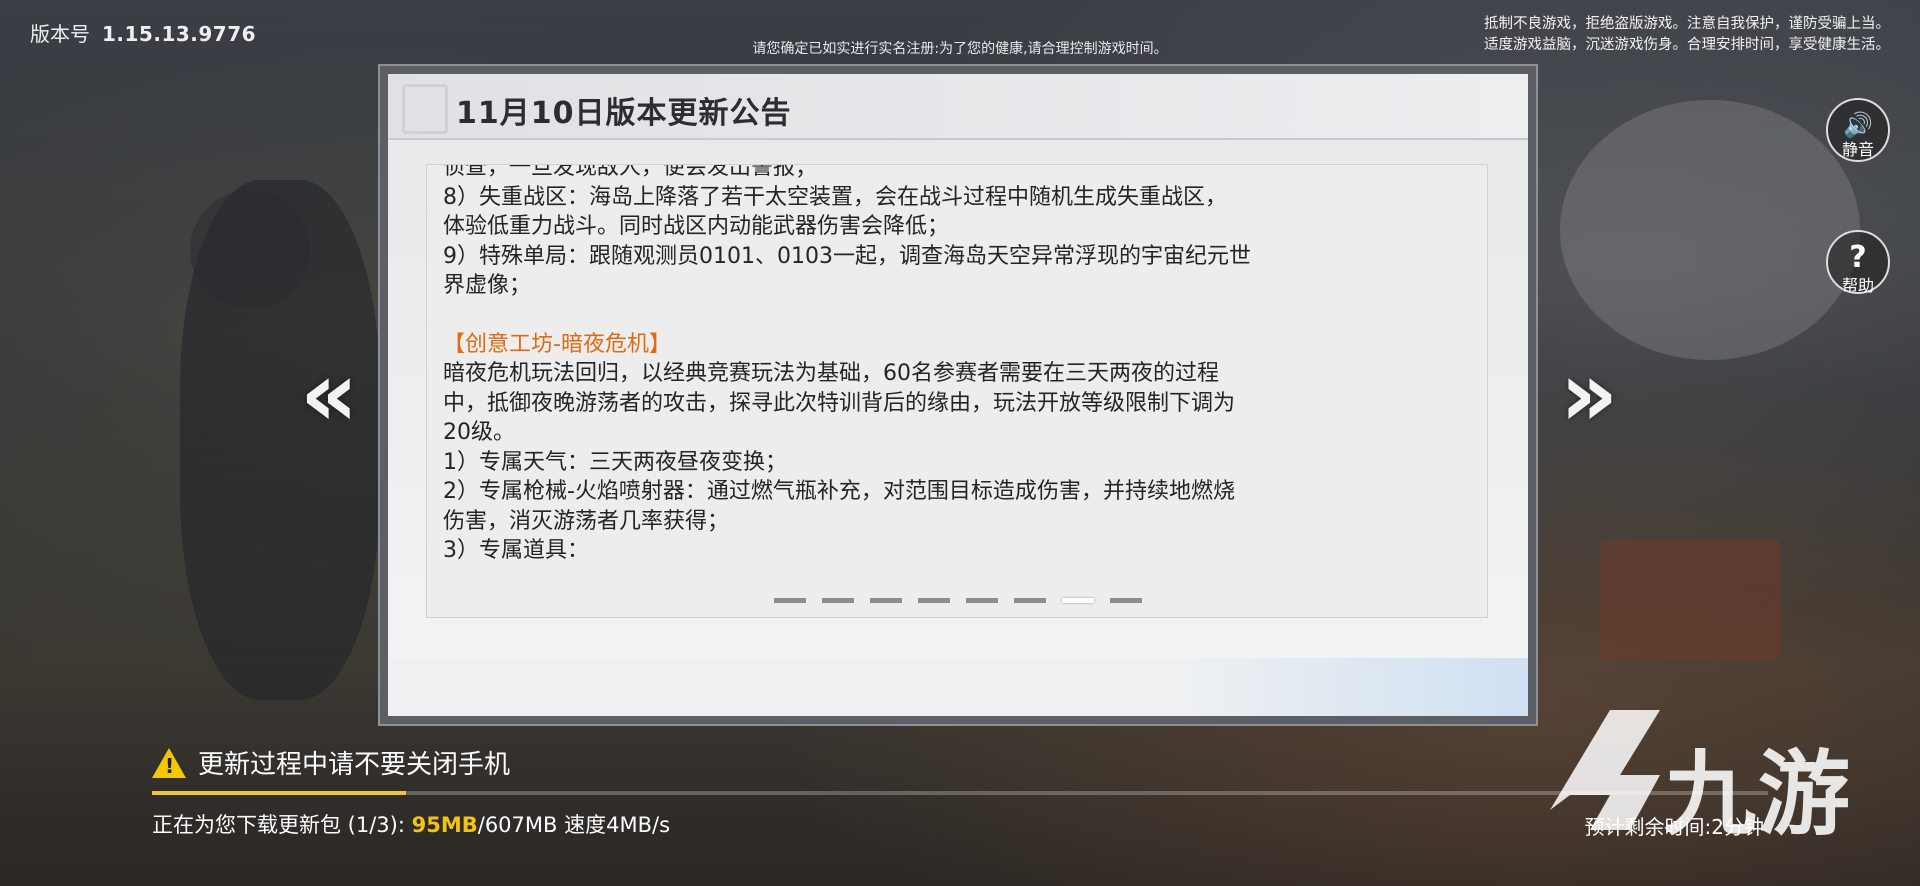 Image resolution: width=1920 pixels, height=886 pixels. I want to click on mute-label: 静音, so click(1857, 149).